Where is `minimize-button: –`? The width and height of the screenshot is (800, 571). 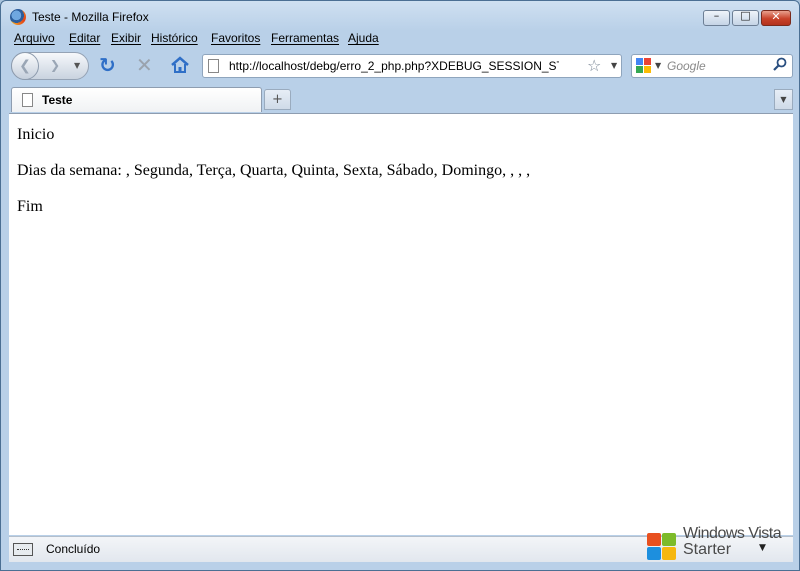 minimize-button: – is located at coordinates (716, 17).